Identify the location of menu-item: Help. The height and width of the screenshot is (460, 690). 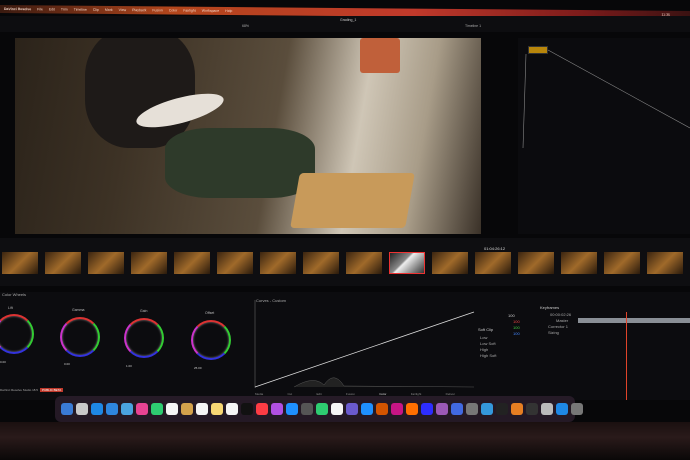
(228, 11).